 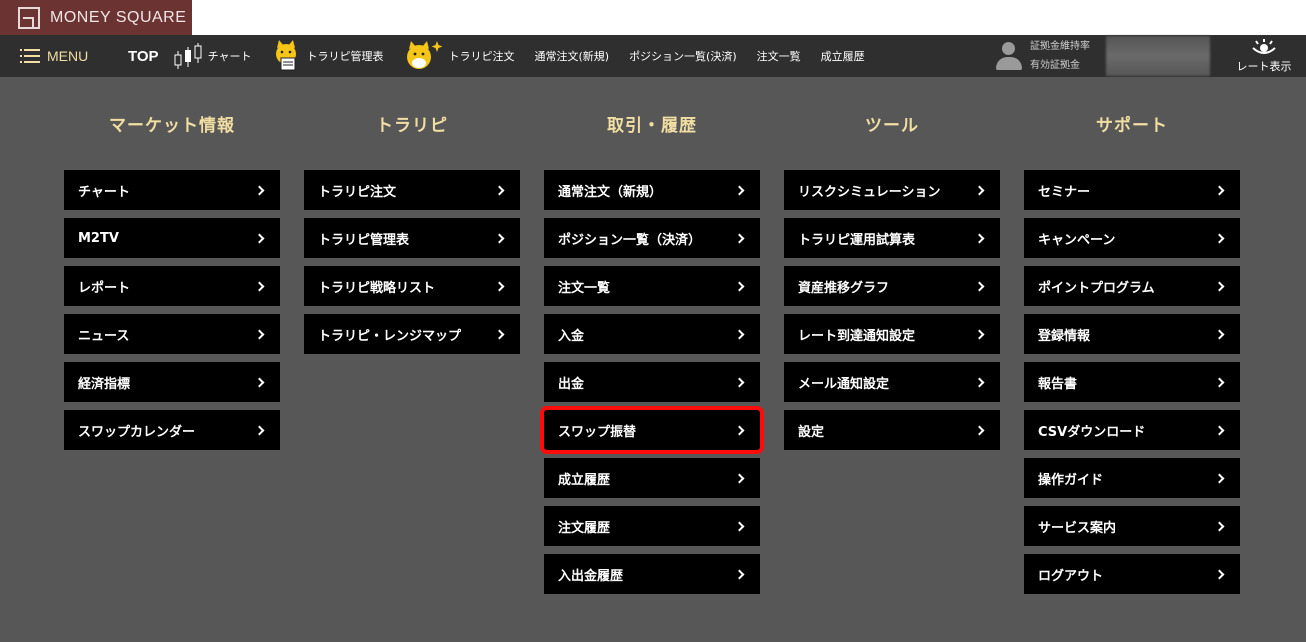 I want to click on menu-item-news: ニュース, so click(x=172, y=334).